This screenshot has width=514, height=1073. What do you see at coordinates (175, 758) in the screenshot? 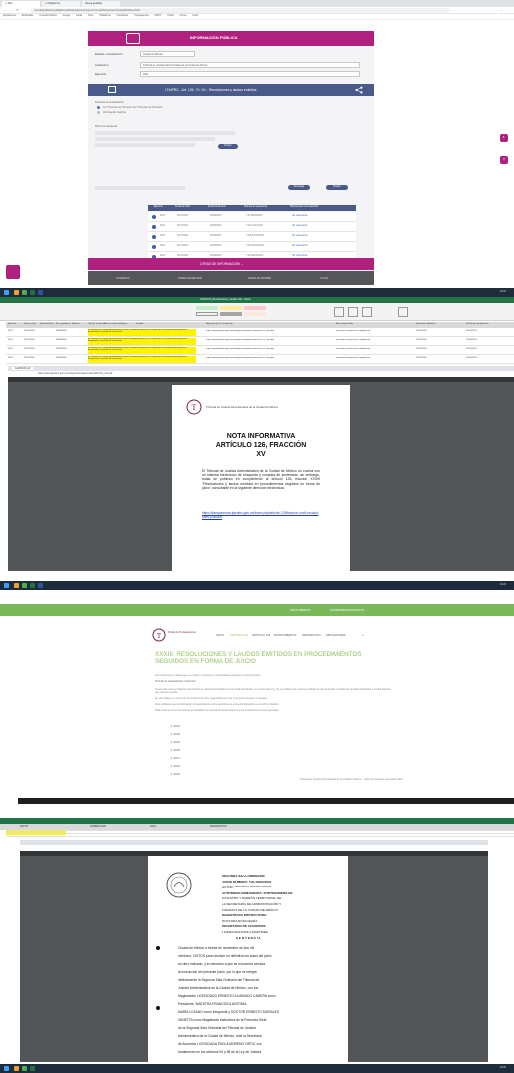
I see `year-link: ⬇2017` at bounding box center [175, 758].